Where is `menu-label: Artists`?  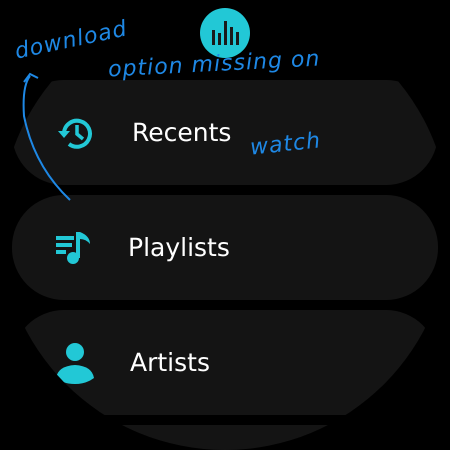 menu-label: Artists is located at coordinates (170, 362).